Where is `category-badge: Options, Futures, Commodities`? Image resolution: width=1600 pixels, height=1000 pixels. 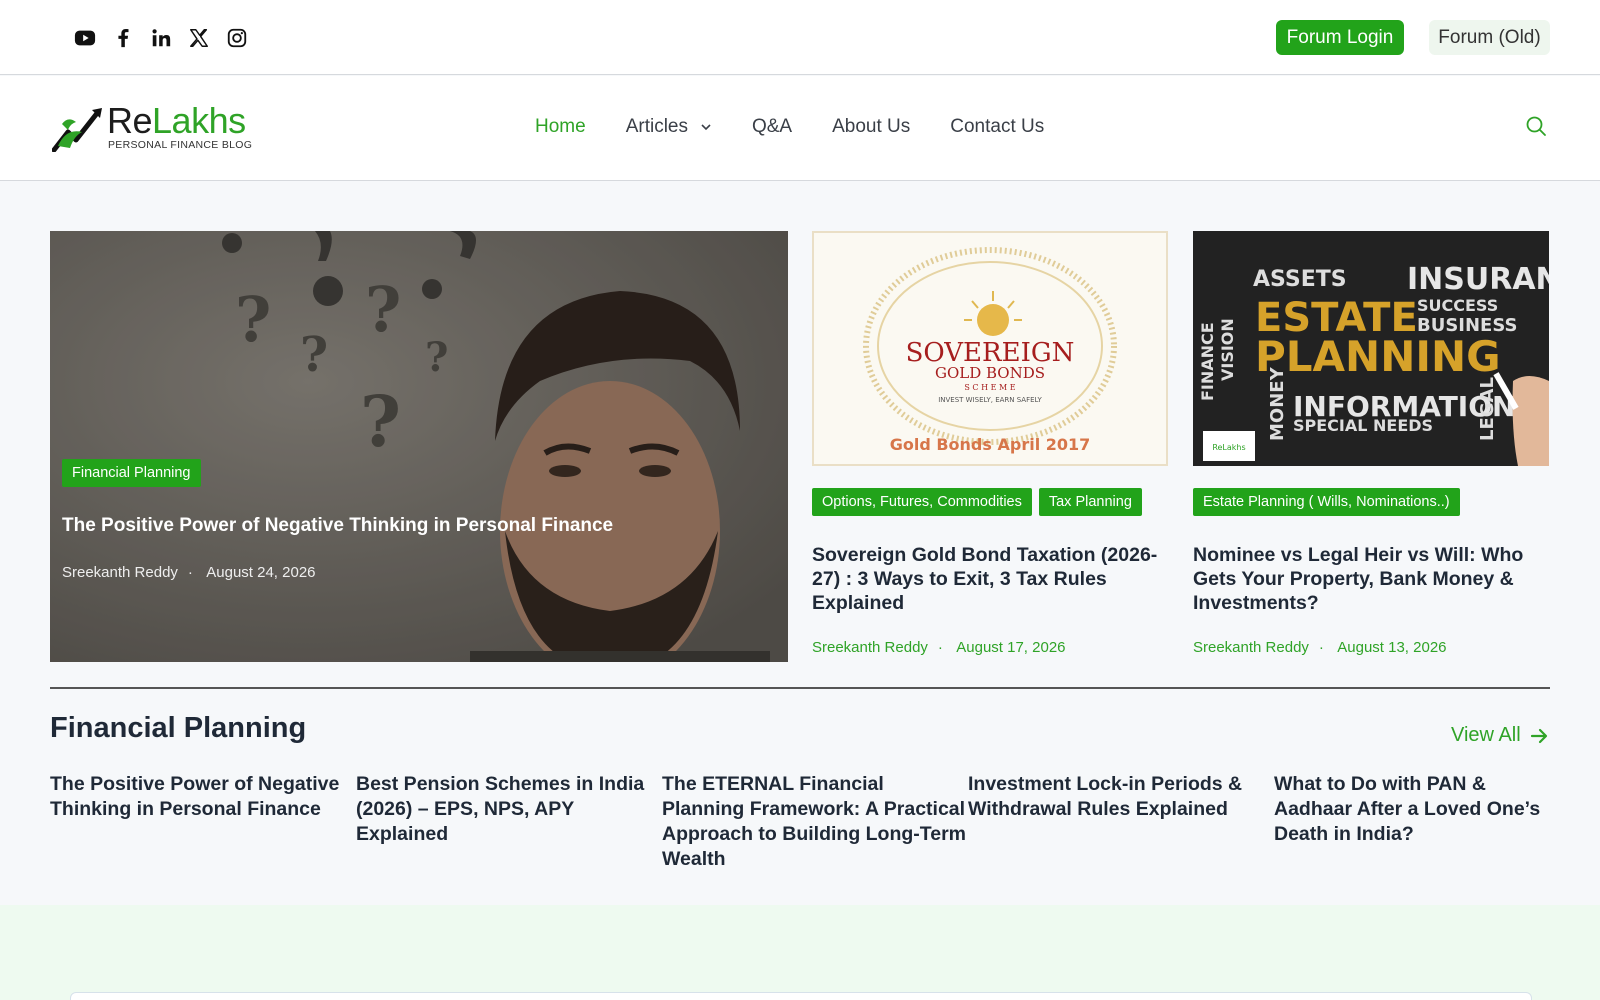
category-badge: Options, Futures, Commodities is located at coordinates (922, 502).